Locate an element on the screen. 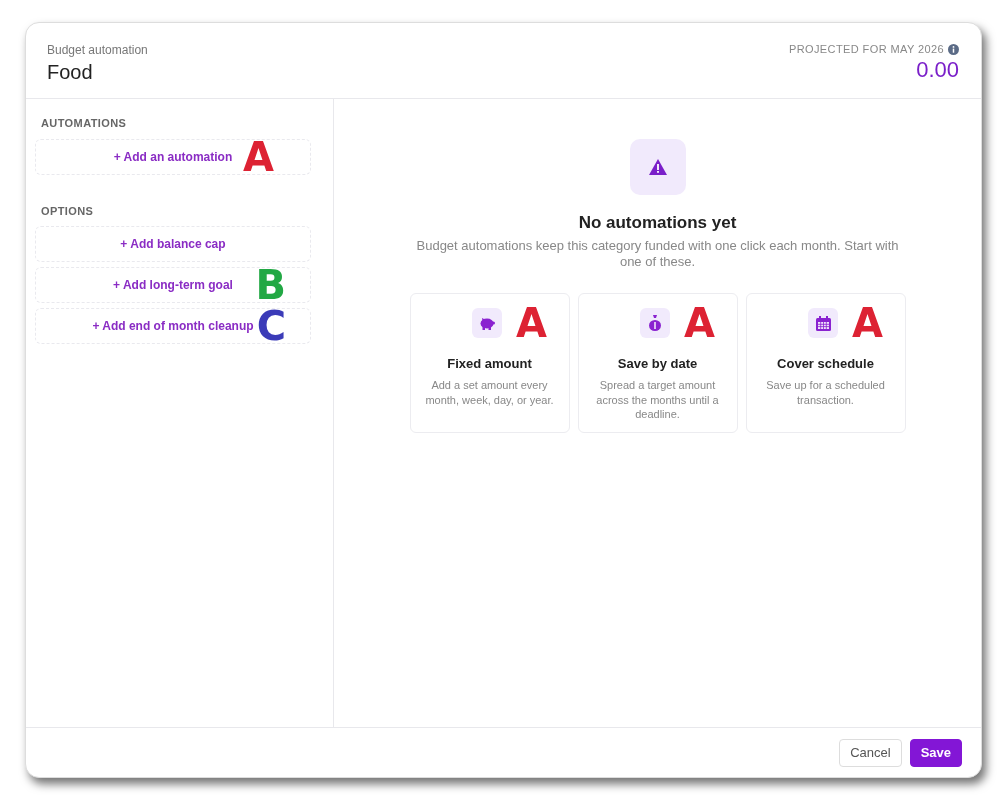  warning-icon is located at coordinates (657, 167).